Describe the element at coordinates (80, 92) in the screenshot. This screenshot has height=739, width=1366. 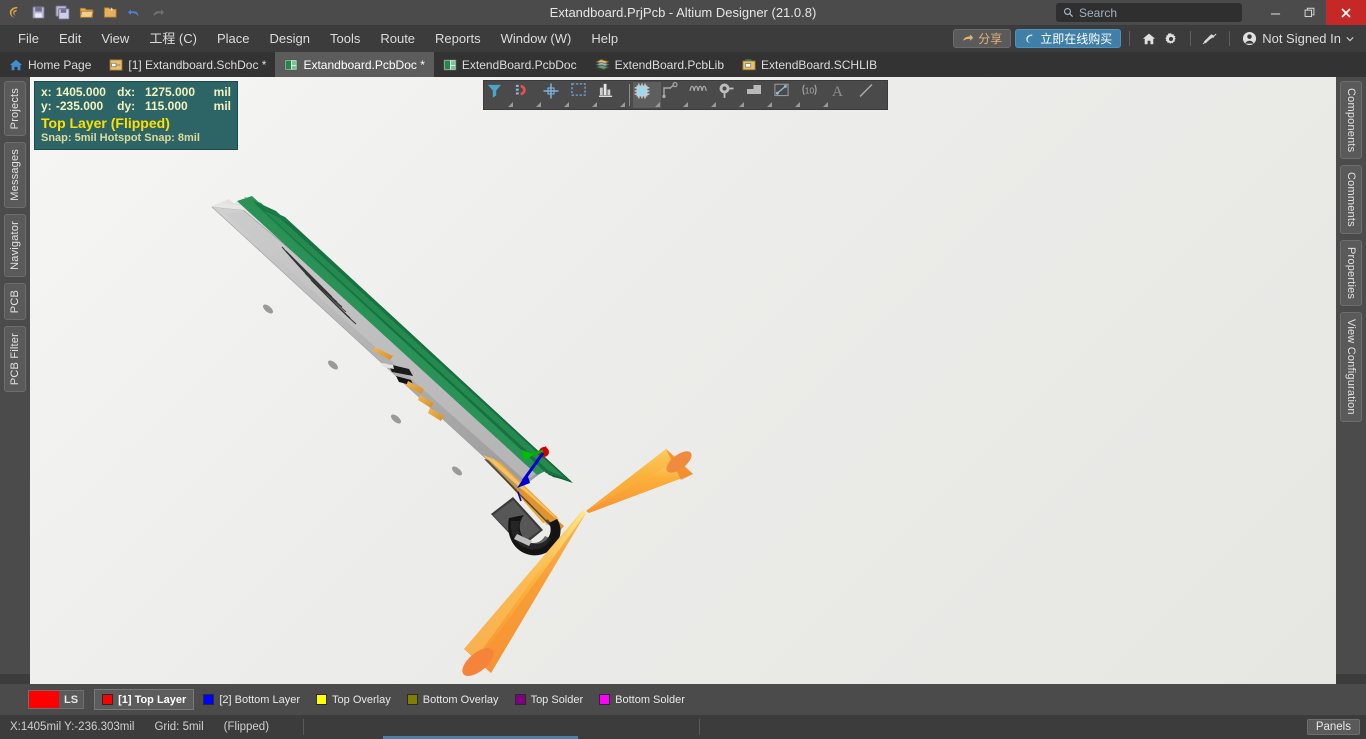
I see `hud-x-value: 1405.000` at that location.